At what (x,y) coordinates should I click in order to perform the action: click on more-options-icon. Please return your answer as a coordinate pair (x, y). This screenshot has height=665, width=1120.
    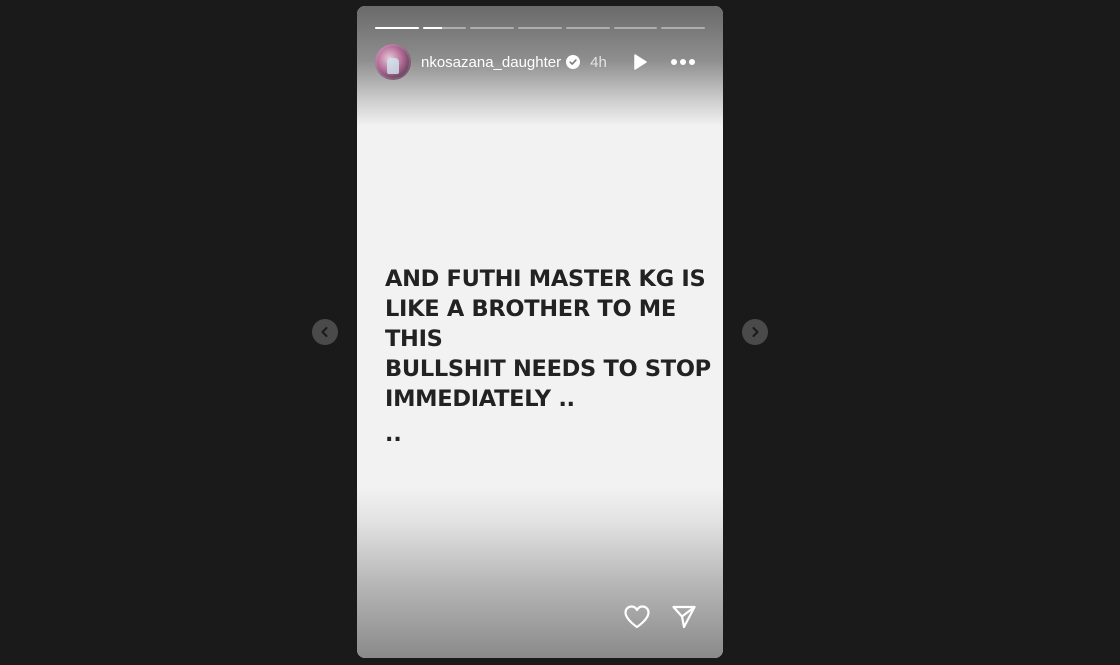
    Looking at the image, I should click on (683, 62).